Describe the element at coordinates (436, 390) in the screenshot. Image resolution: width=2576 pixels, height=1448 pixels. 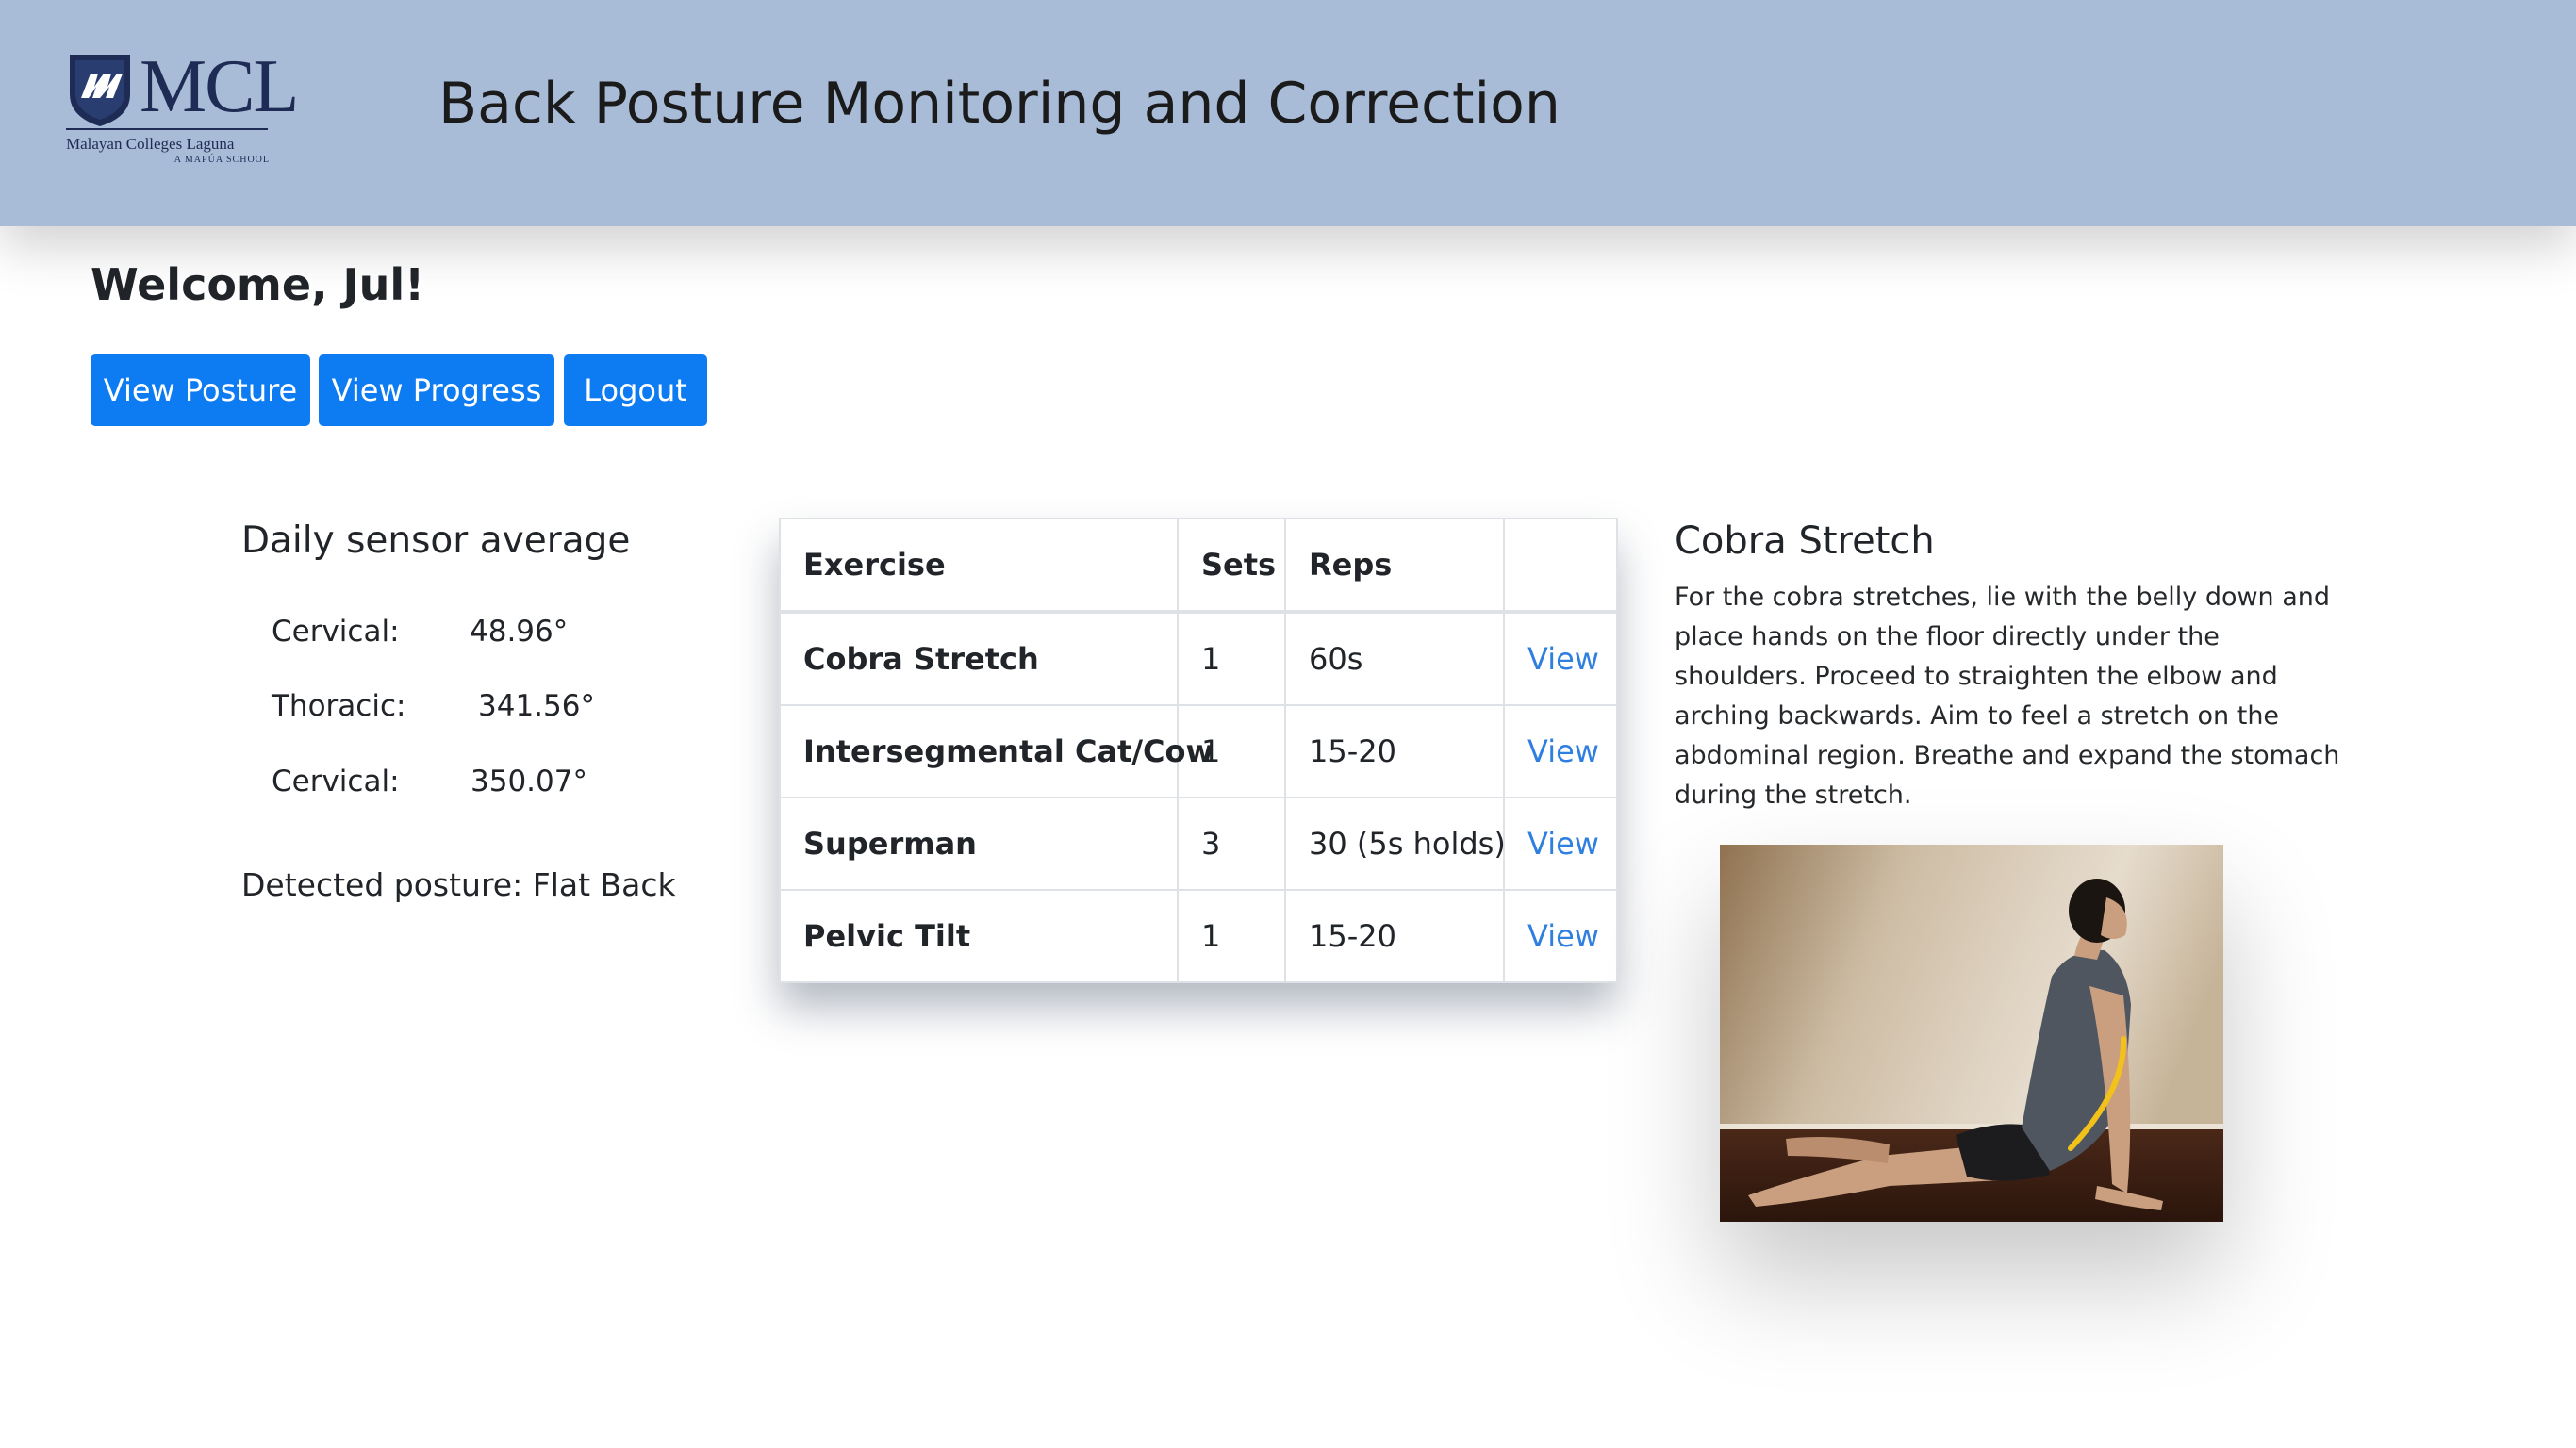
I see `view-progress-button: View Progress` at that location.